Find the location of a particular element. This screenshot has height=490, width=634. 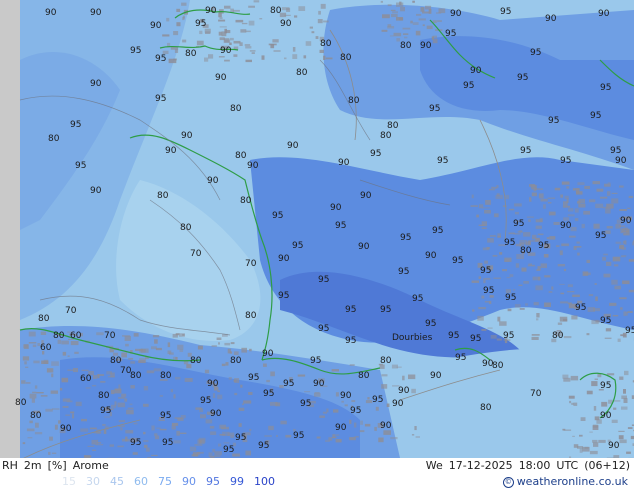

legend-item: 45 is located at coordinates (117, 481).